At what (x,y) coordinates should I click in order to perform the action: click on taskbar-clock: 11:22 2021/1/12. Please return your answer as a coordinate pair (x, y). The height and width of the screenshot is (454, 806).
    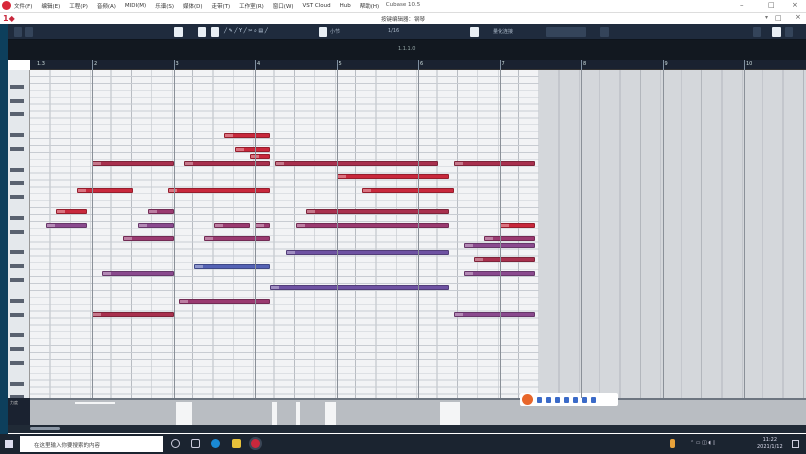
    Looking at the image, I should click on (770, 444).